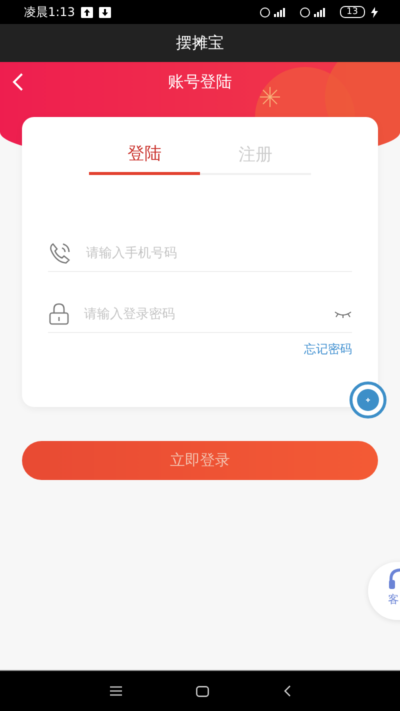  I want to click on customer-service-button: 客, so click(384, 591).